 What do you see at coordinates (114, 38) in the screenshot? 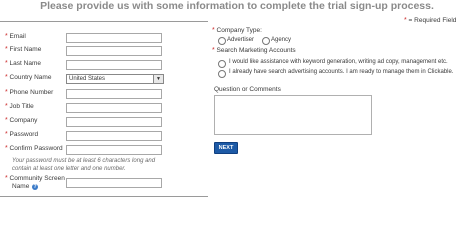
I see `email-field` at bounding box center [114, 38].